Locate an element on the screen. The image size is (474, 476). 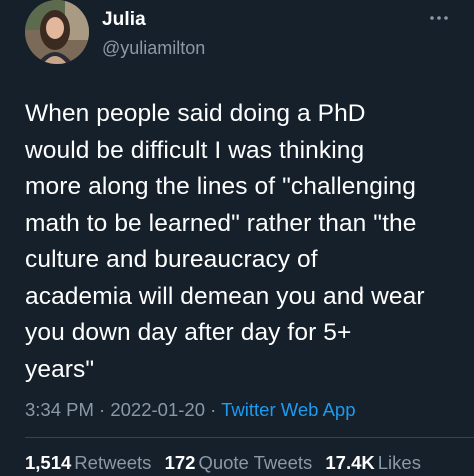
likes-label: Likes is located at coordinates (399, 462).